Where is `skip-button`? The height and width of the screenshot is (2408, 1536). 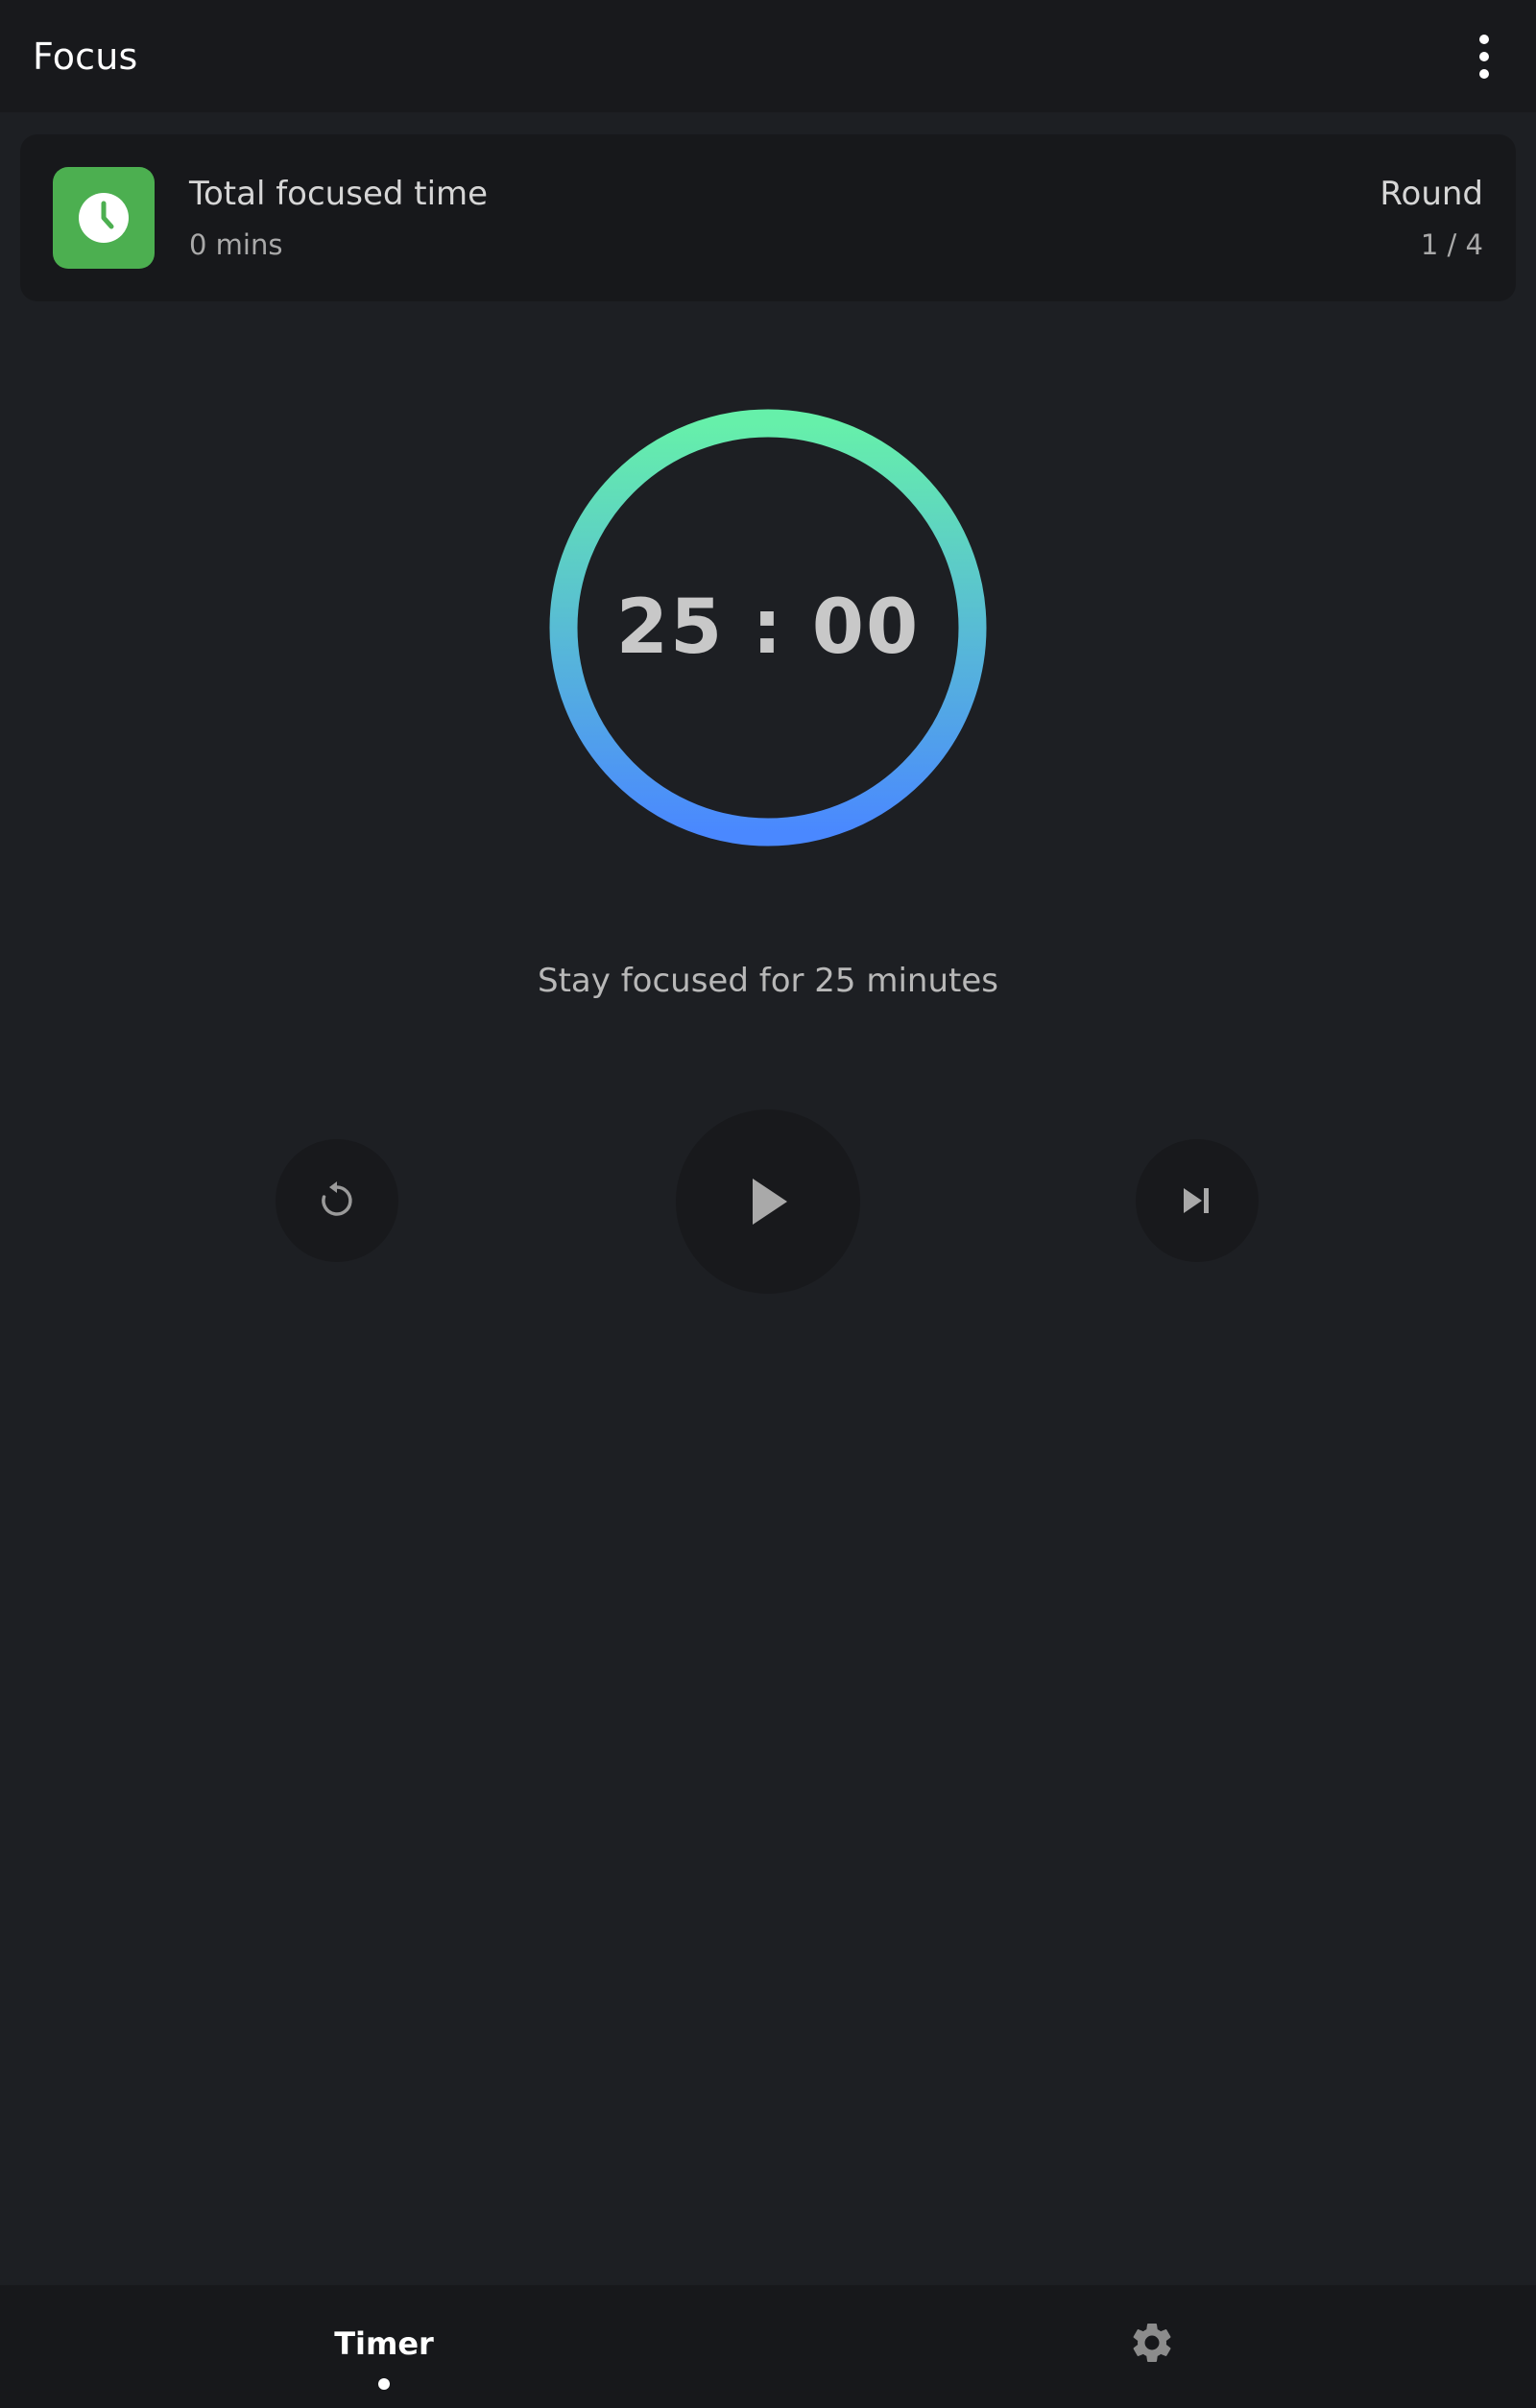
skip-button is located at coordinates (1197, 1200).